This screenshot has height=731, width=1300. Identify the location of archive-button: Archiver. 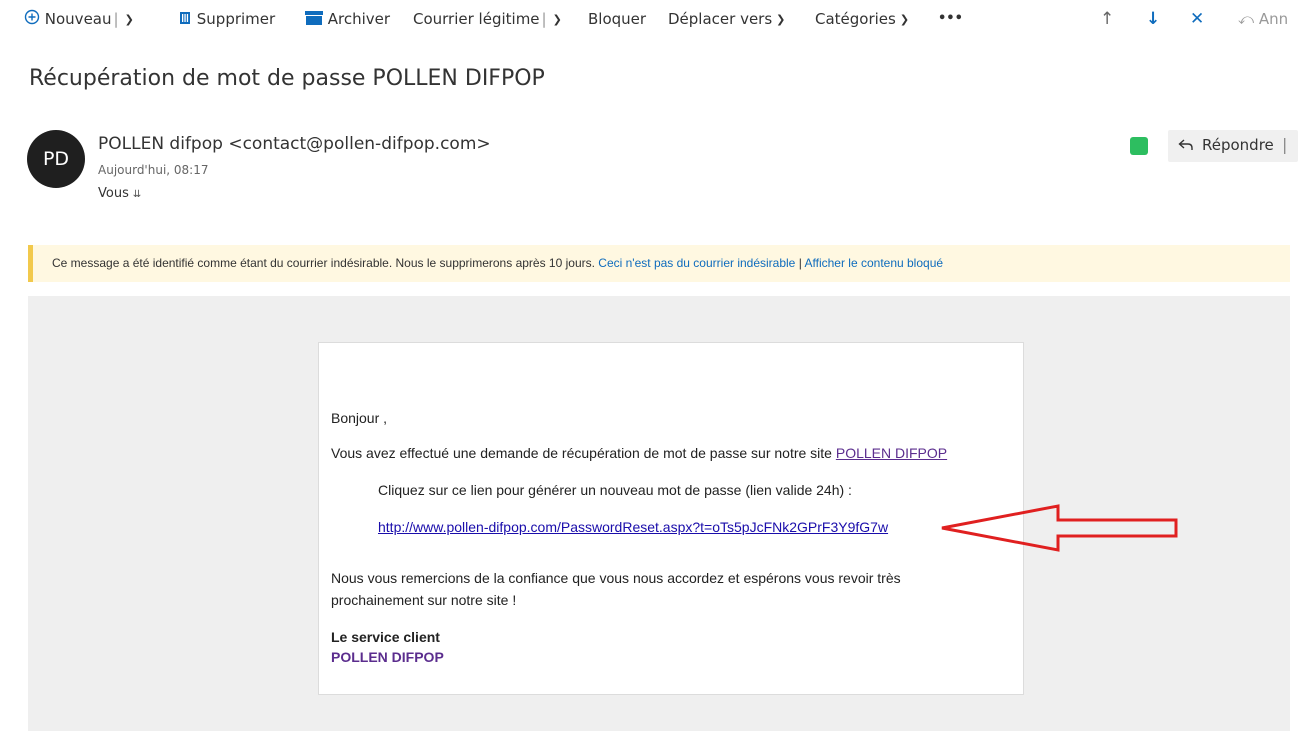
(347, 19).